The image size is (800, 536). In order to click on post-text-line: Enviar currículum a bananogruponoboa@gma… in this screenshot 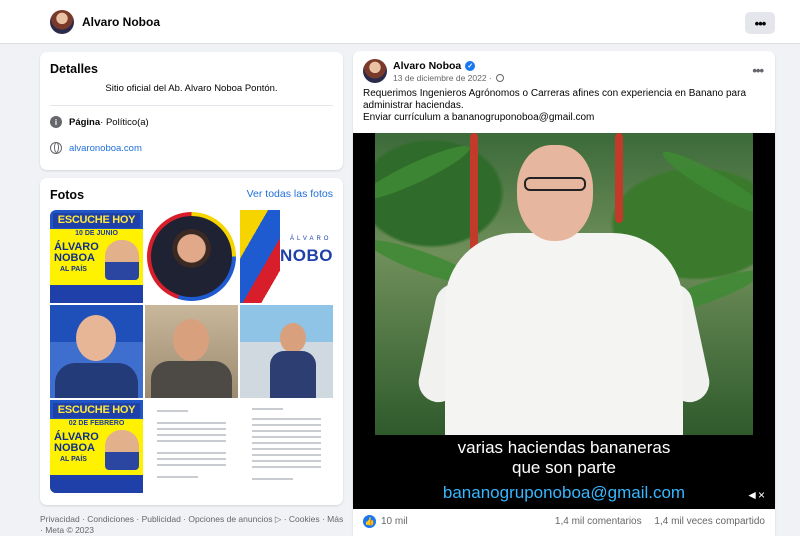, I will do `click(479, 117)`.